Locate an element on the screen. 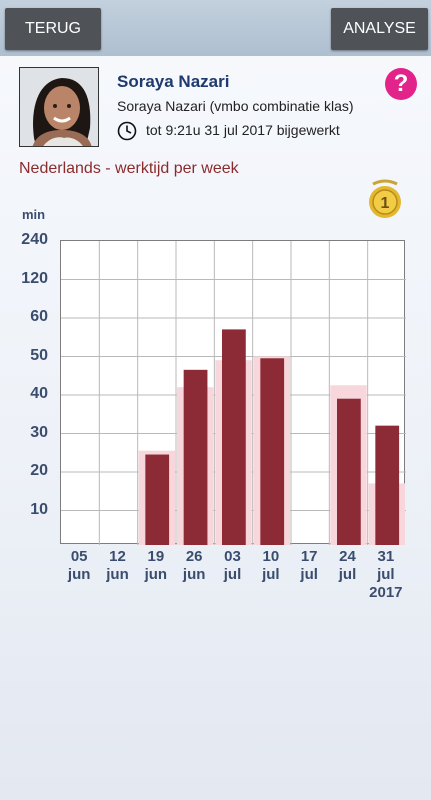  x-tick-label: 17 jul is located at coordinates (309, 565).